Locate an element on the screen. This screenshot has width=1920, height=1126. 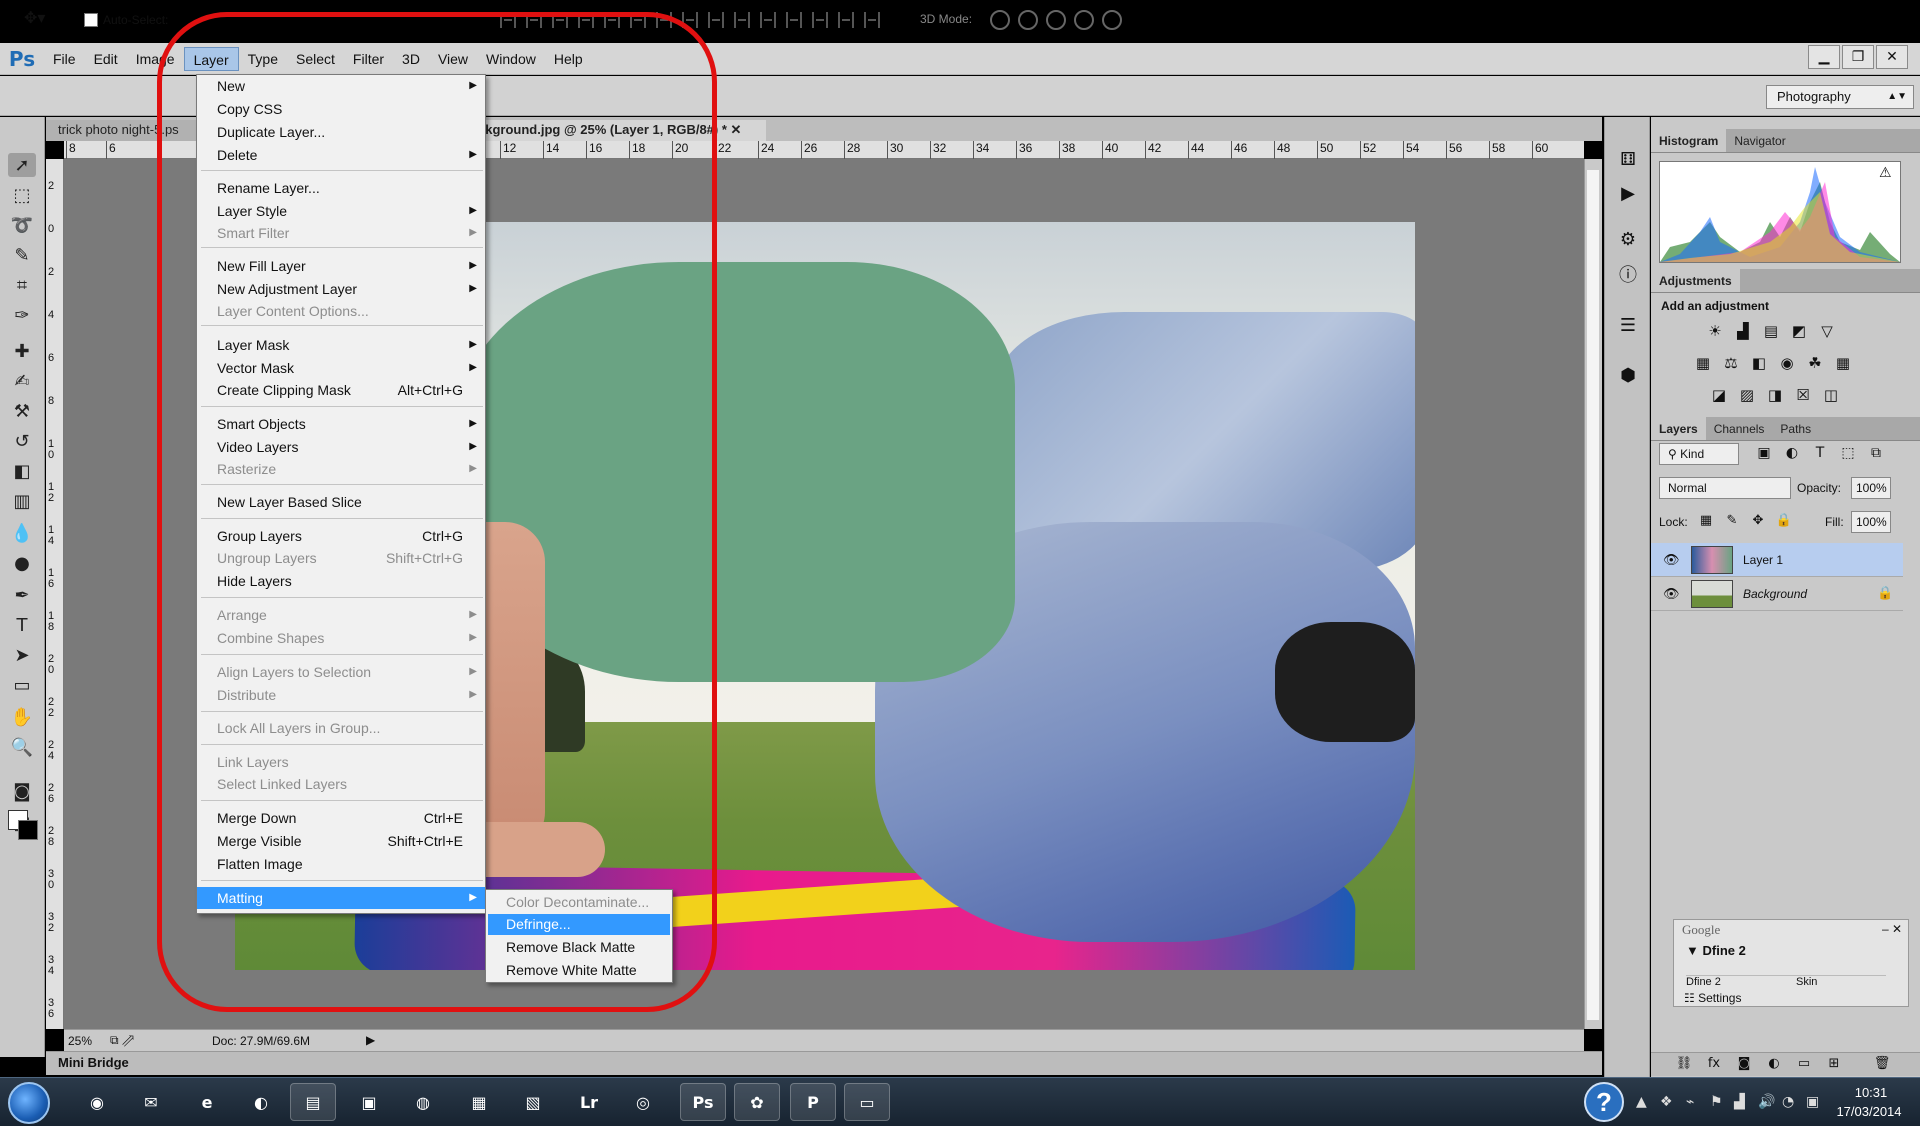
type-filter-icon: T is located at coordinates (1820, 454).